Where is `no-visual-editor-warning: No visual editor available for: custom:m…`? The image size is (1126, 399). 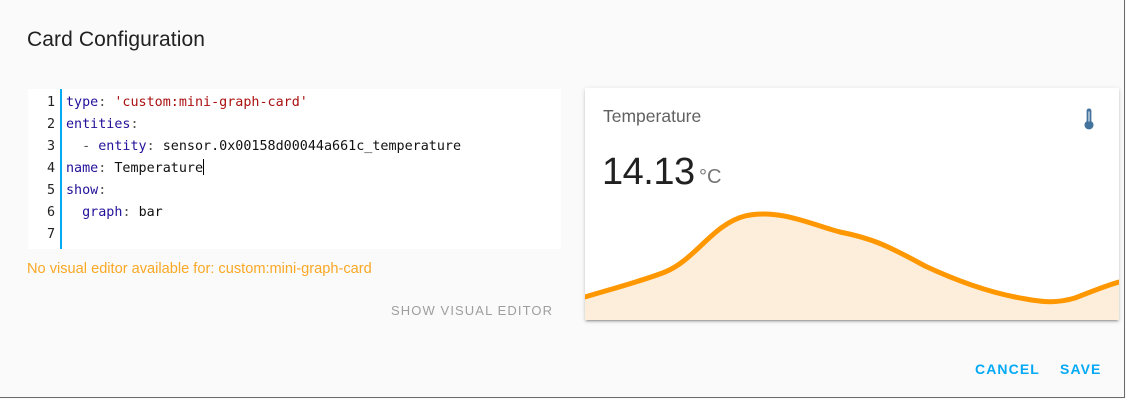 no-visual-editor-warning: No visual editor available for: custom:m… is located at coordinates (199, 269).